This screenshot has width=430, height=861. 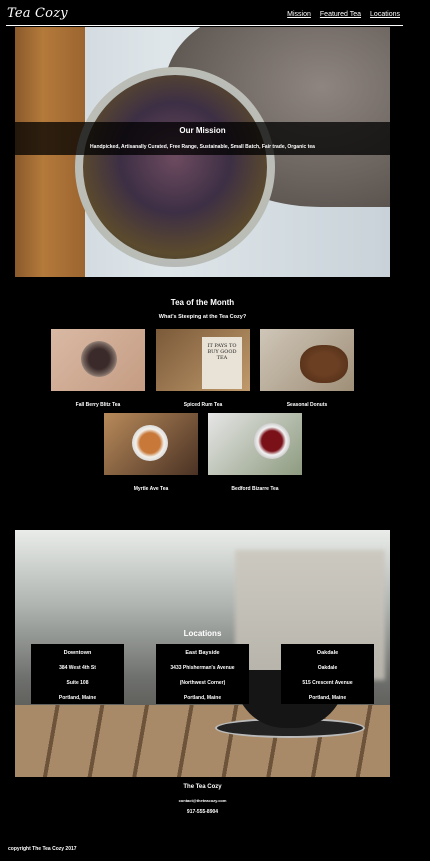 I want to click on tea-jar-image, so click(x=175, y=167).